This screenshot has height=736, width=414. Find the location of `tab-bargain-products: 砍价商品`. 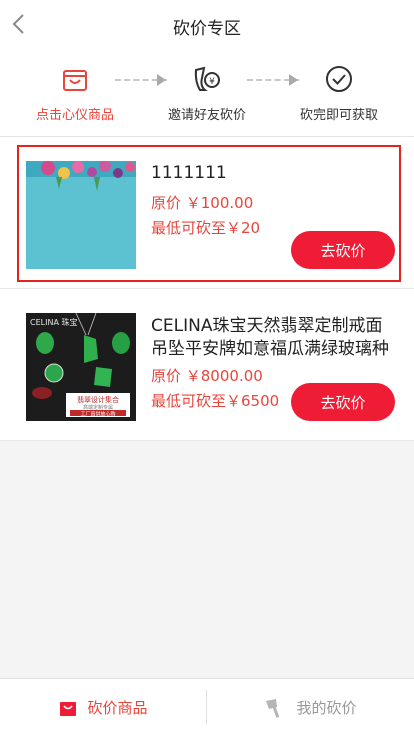

tab-bargain-products: 砍价商品 is located at coordinates (103, 707).